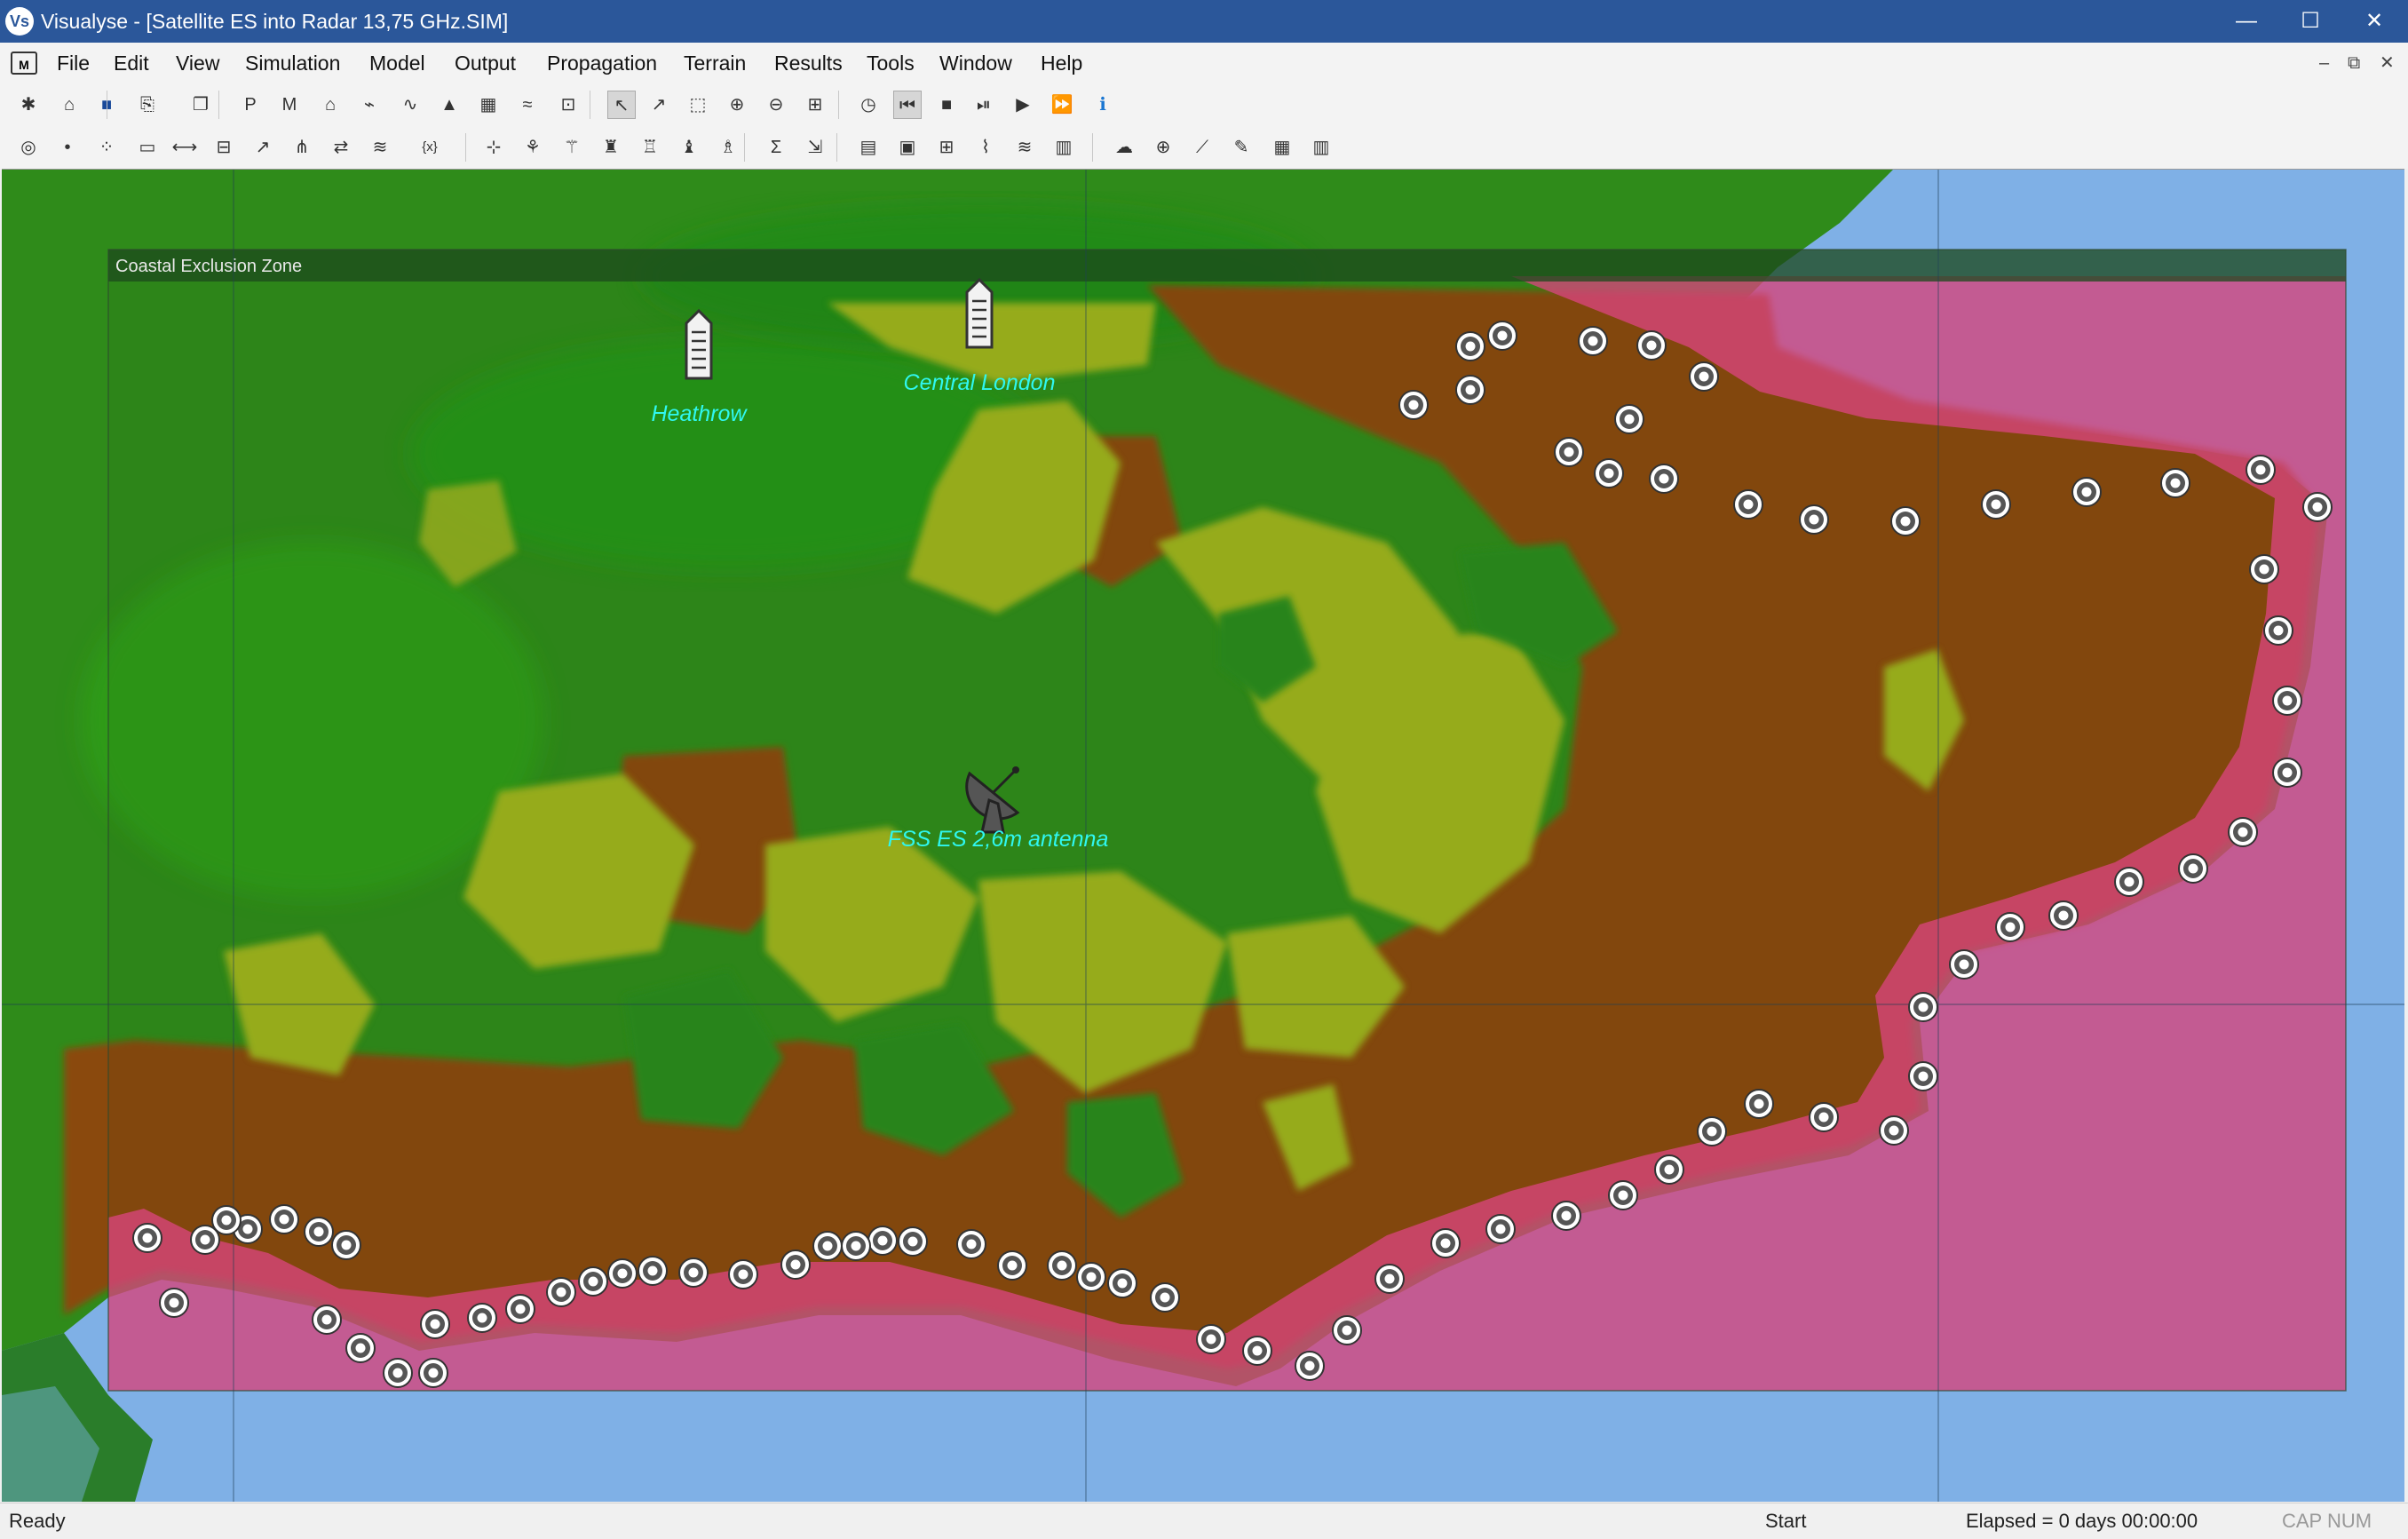 The width and height of the screenshot is (2408, 1539). Describe the element at coordinates (1202, 148) in the screenshot. I see `path-profile-icon: ⟋` at that location.